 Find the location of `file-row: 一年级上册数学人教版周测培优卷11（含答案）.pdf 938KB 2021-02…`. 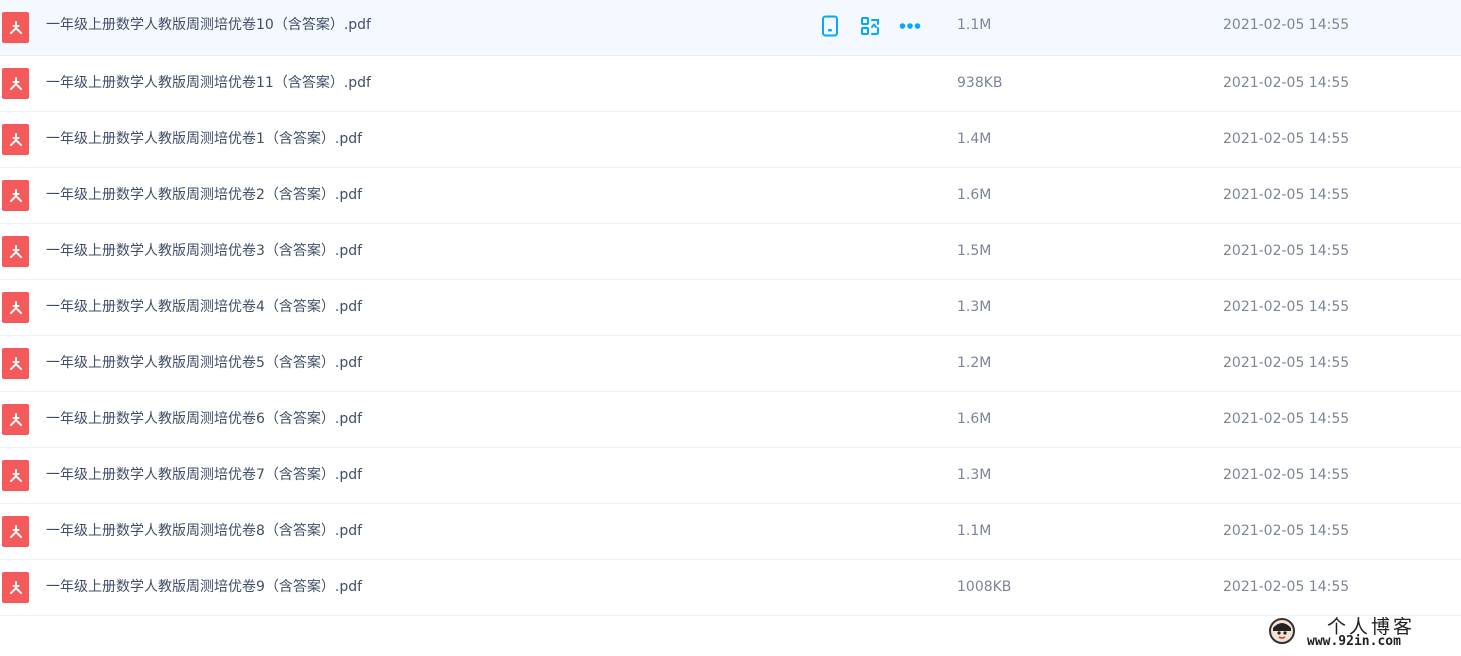

file-row: 一年级上册数学人教版周测培优卷11（含答案）.pdf 938KB 2021-02… is located at coordinates (730, 84).